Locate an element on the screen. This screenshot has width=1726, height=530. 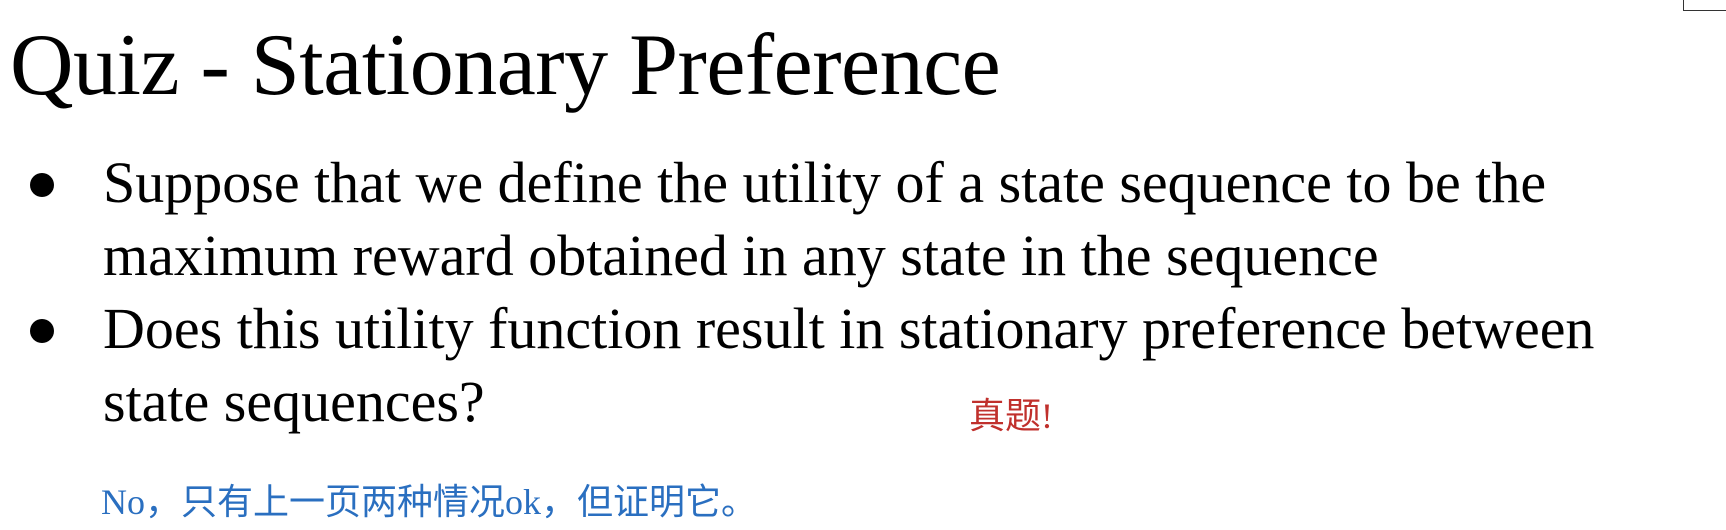
corner-frame-mark is located at coordinates (1704, 5).